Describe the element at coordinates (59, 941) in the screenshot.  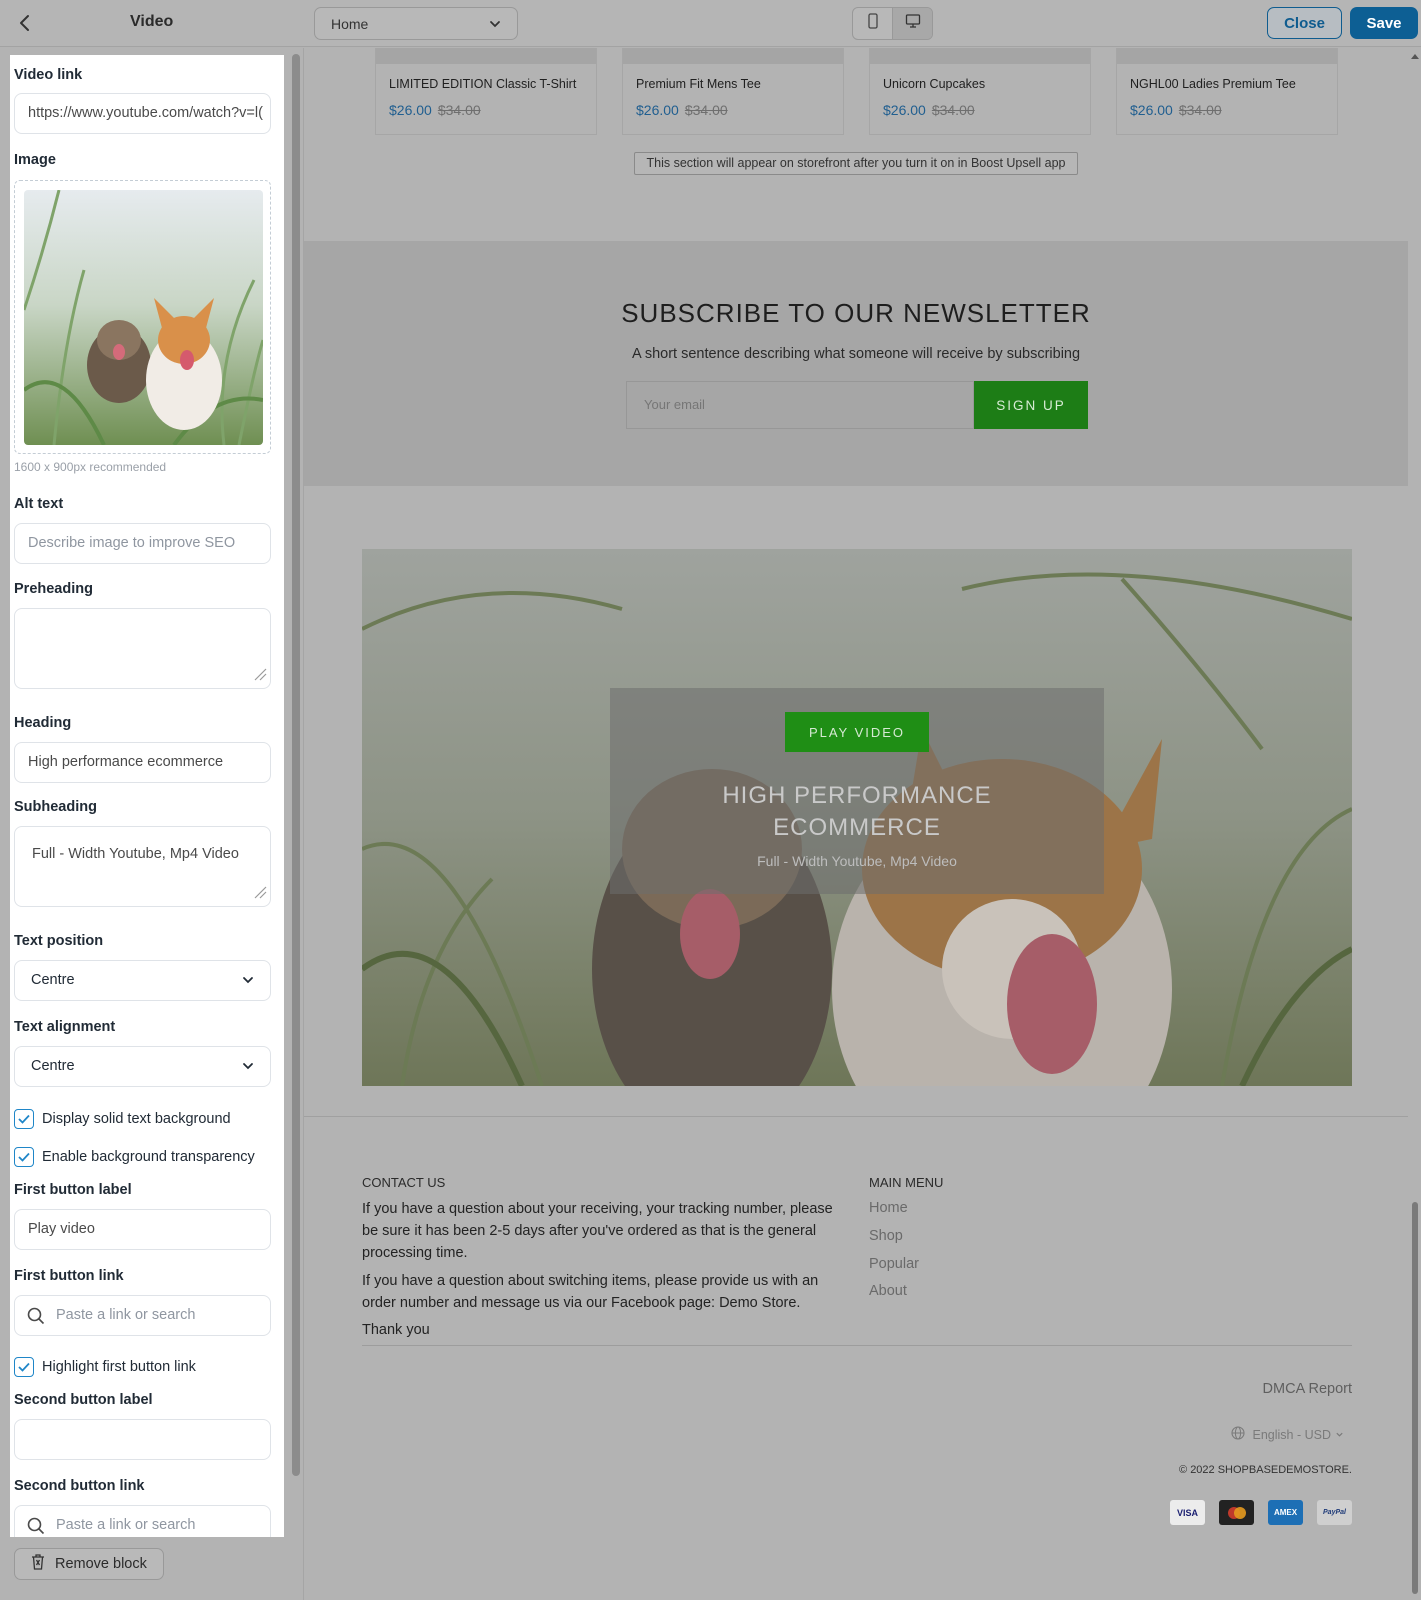
I see `text-position-label: Text position` at that location.